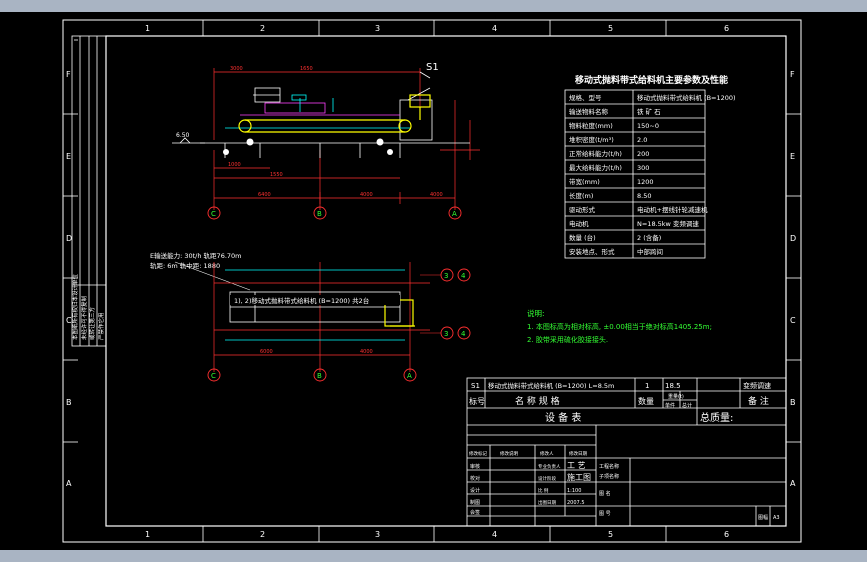 The width and height of the screenshot is (867, 562). Describe the element at coordinates (592, 251) in the screenshot. I see `param-label: 安装地点、形式` at that location.